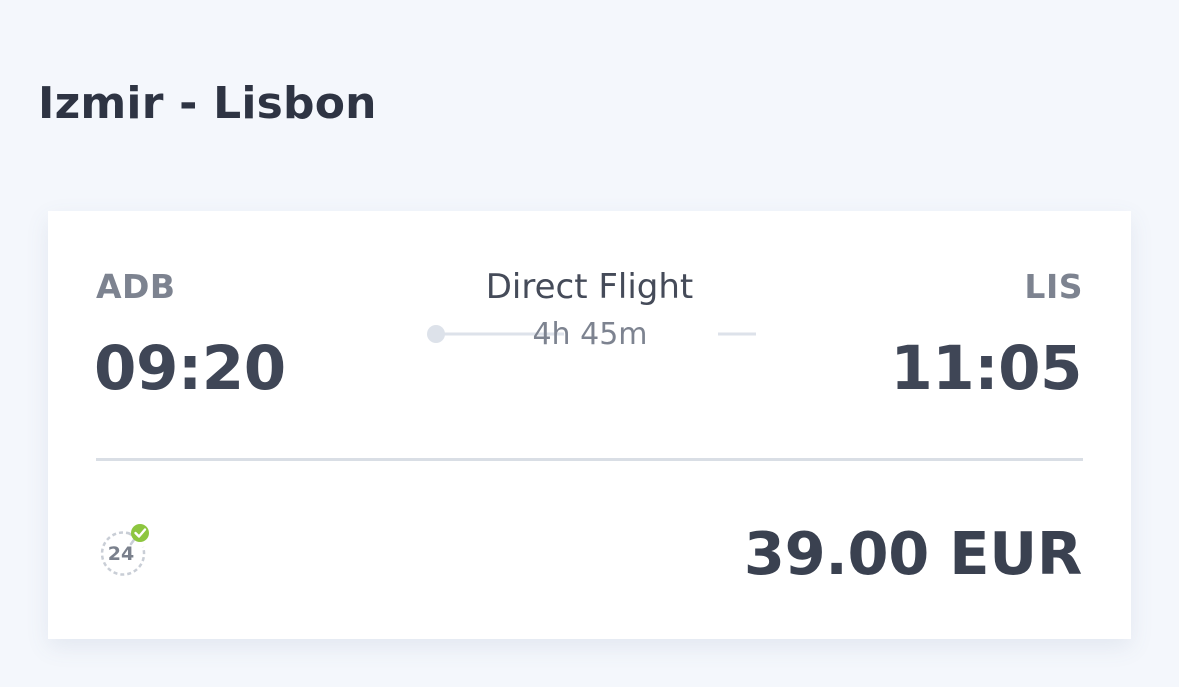  I want to click on flight-timeline: 4h 45m, so click(590, 334).